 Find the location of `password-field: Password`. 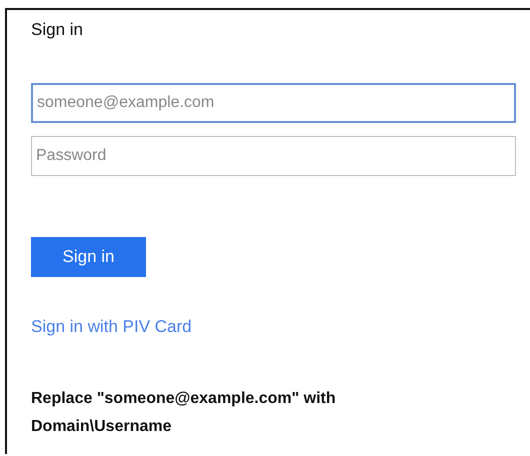

password-field: Password is located at coordinates (273, 156).